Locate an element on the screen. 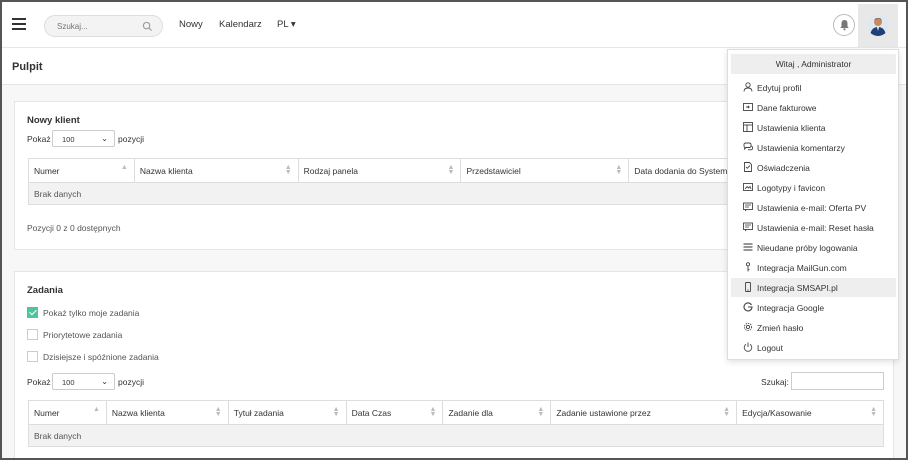 The image size is (908, 460). page-title: Pulpit is located at coordinates (27, 67).